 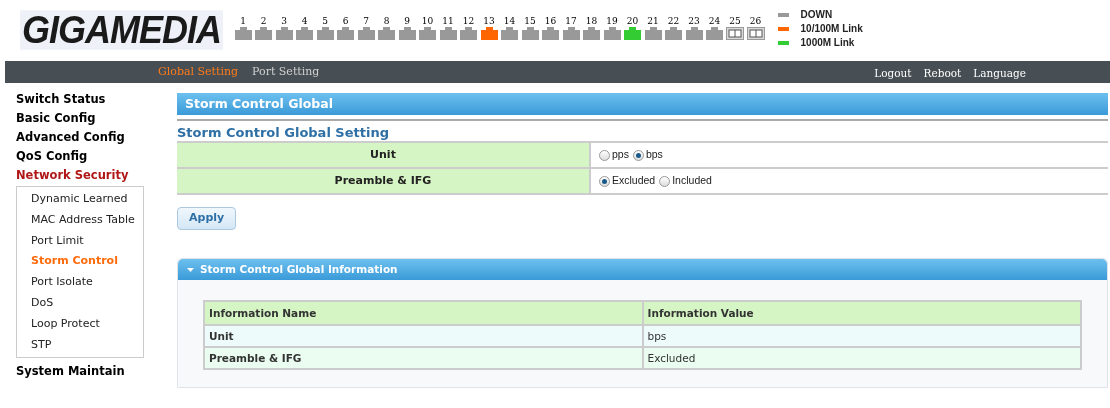 What do you see at coordinates (96, 118) in the screenshot?
I see `sidebar-item: Basic Config` at bounding box center [96, 118].